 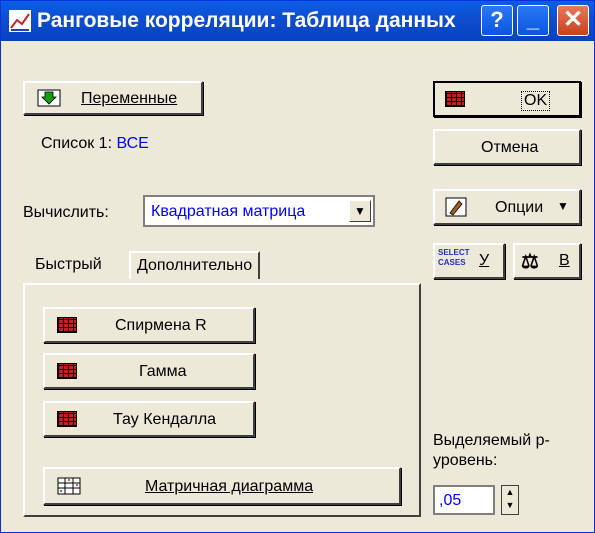 What do you see at coordinates (20, 21) in the screenshot?
I see `chart-app-icon` at bounding box center [20, 21].